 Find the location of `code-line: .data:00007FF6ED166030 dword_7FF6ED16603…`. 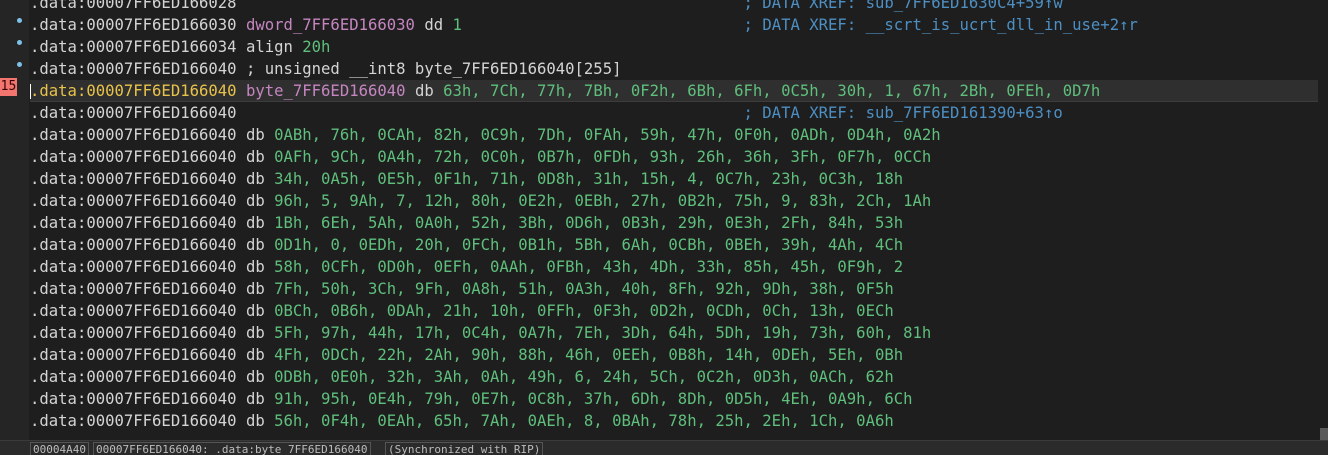

code-line: .data:00007FF6ED166030 dword_7FF6ED16603… is located at coordinates (674, 25).